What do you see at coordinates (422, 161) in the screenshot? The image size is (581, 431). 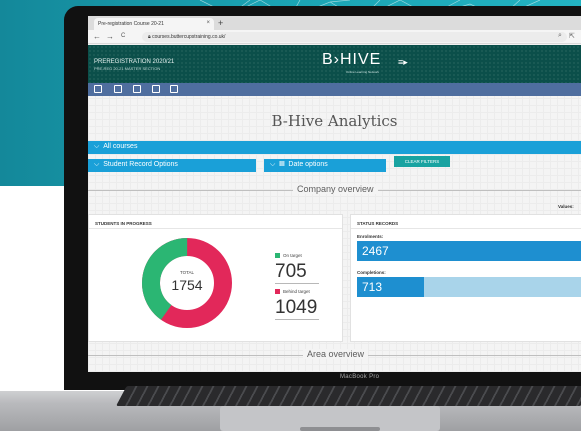 I see `clear-filters-button: CLEAR FILTERS` at bounding box center [422, 161].